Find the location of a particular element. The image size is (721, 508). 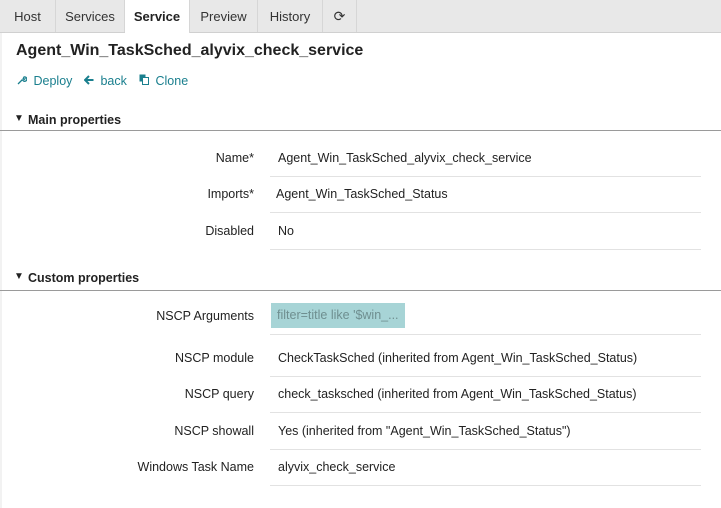

property-label: NSCP showall is located at coordinates (214, 431).